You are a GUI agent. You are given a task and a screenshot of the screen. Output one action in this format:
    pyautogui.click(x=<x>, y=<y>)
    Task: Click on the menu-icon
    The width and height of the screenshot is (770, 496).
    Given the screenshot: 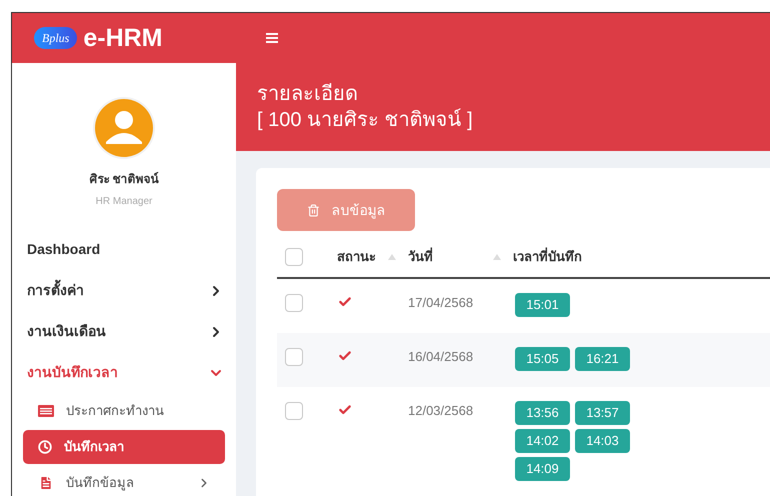 What is the action you would take?
    pyautogui.click(x=272, y=38)
    